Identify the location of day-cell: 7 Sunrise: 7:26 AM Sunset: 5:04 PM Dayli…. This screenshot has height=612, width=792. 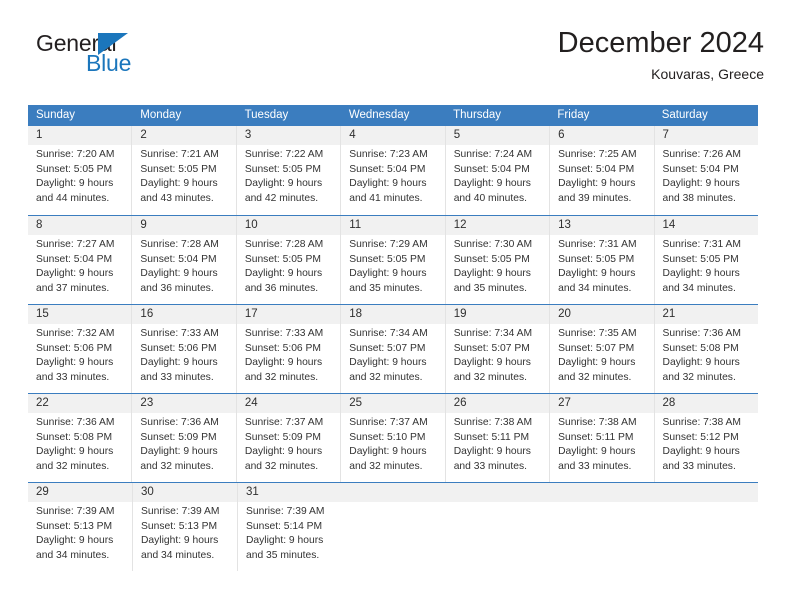
(706, 170).